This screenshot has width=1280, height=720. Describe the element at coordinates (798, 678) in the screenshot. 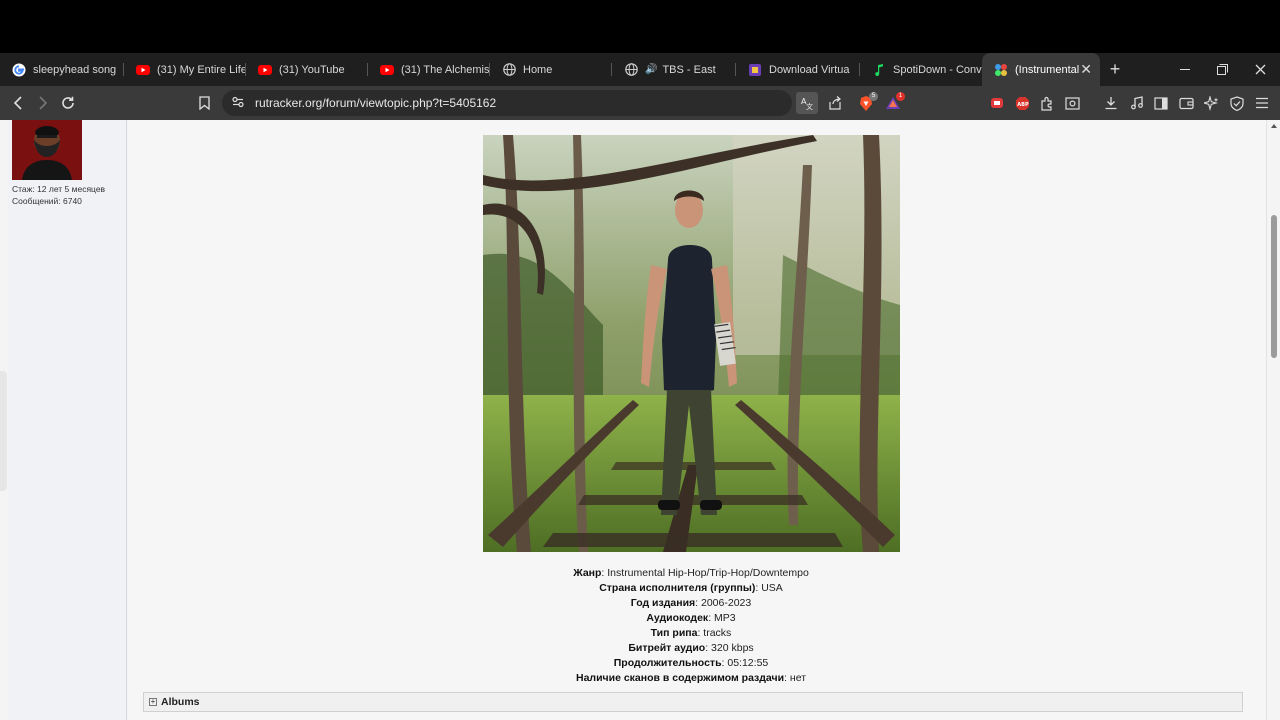

I see `info-value: нет` at that location.